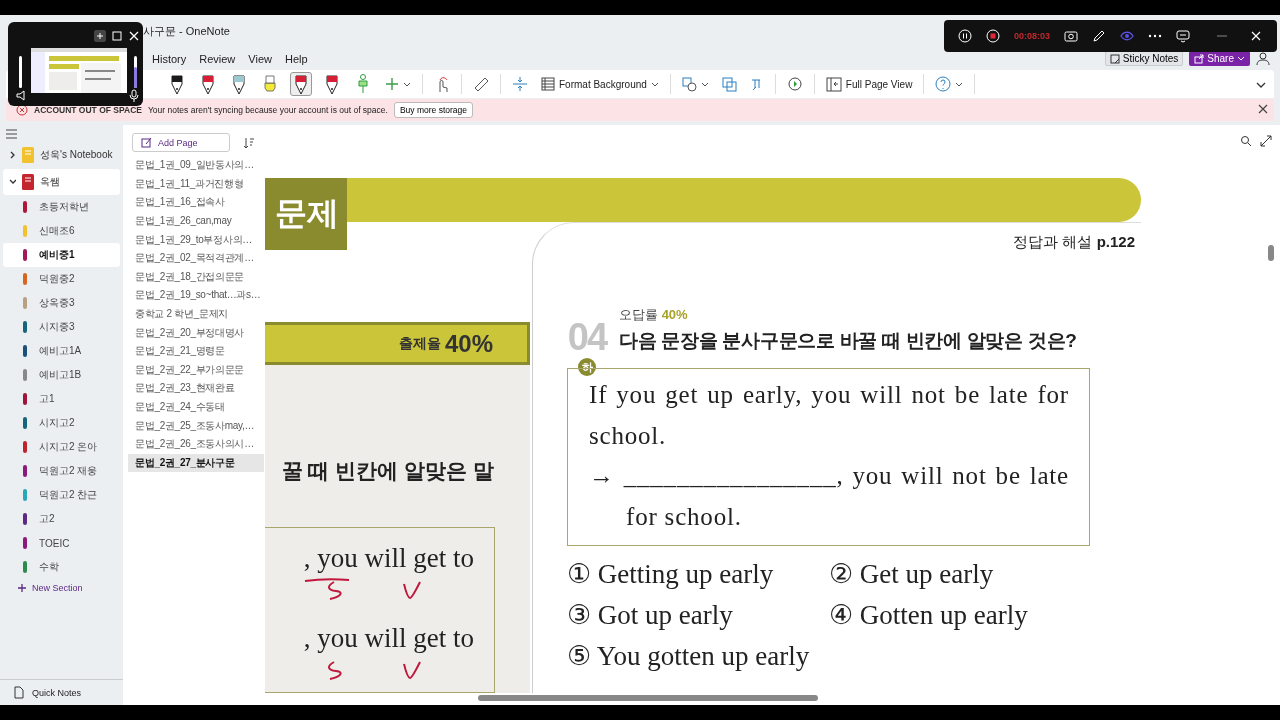 The image size is (1280, 720). Describe the element at coordinates (433, 110) in the screenshot. I see `buy-storage-button: Buy more storage` at that location.